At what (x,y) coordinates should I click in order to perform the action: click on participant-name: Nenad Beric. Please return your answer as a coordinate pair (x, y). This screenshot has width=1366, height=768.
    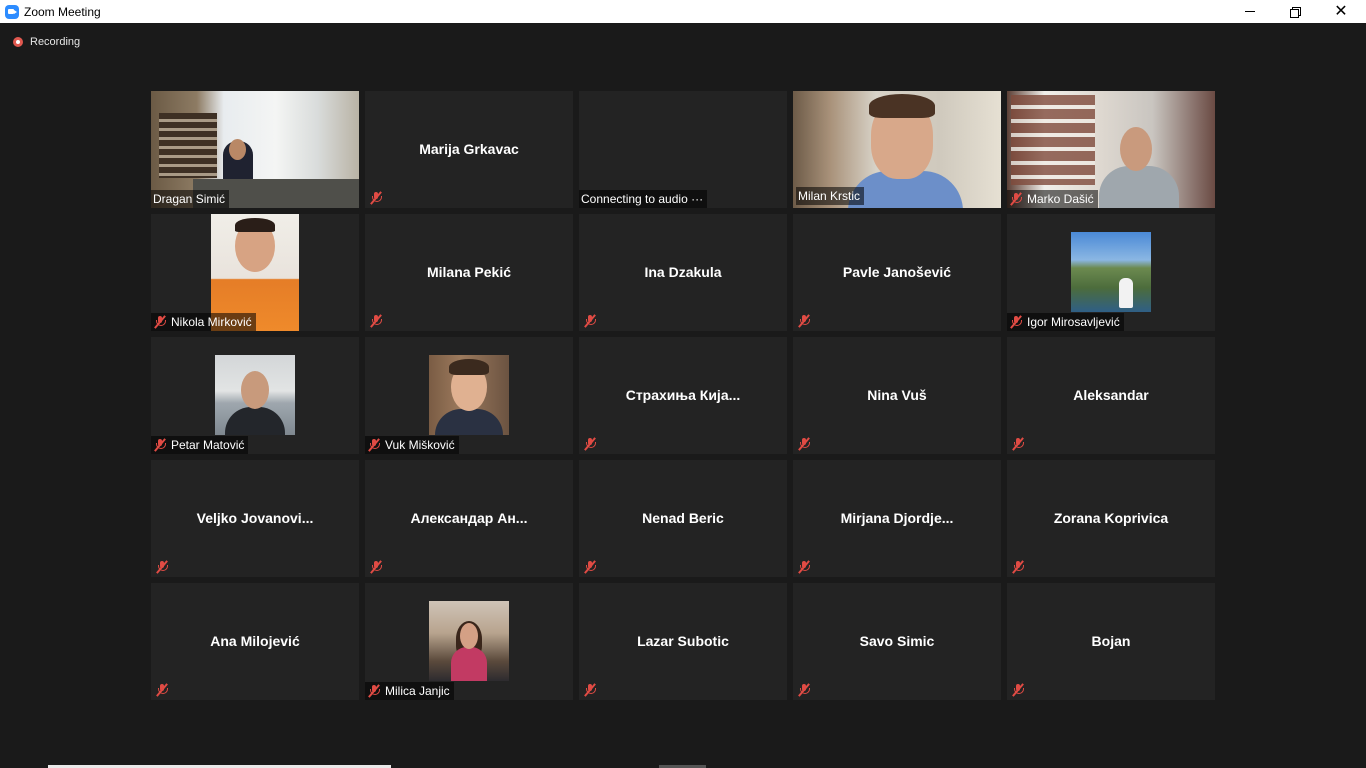
    Looking at the image, I should click on (683, 517).